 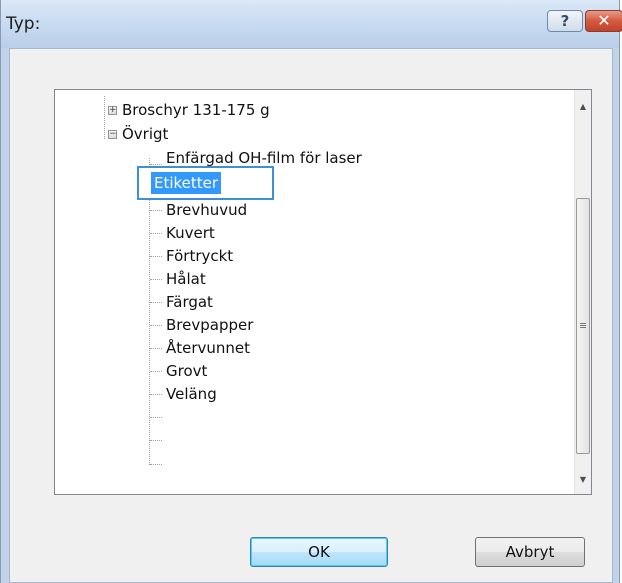 I want to click on tree-item-etiketter: Etiketter, so click(x=186, y=183).